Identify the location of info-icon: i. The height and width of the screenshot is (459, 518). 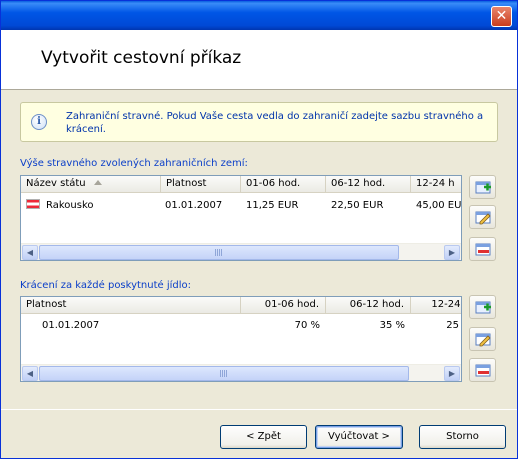
(39, 122).